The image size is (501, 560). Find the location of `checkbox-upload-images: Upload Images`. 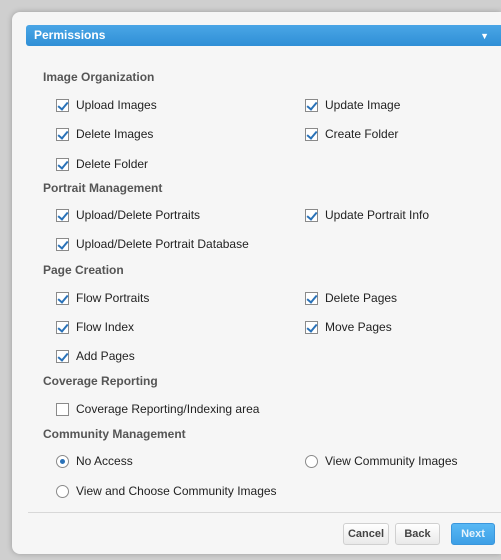

checkbox-upload-images: Upload Images is located at coordinates (106, 105).